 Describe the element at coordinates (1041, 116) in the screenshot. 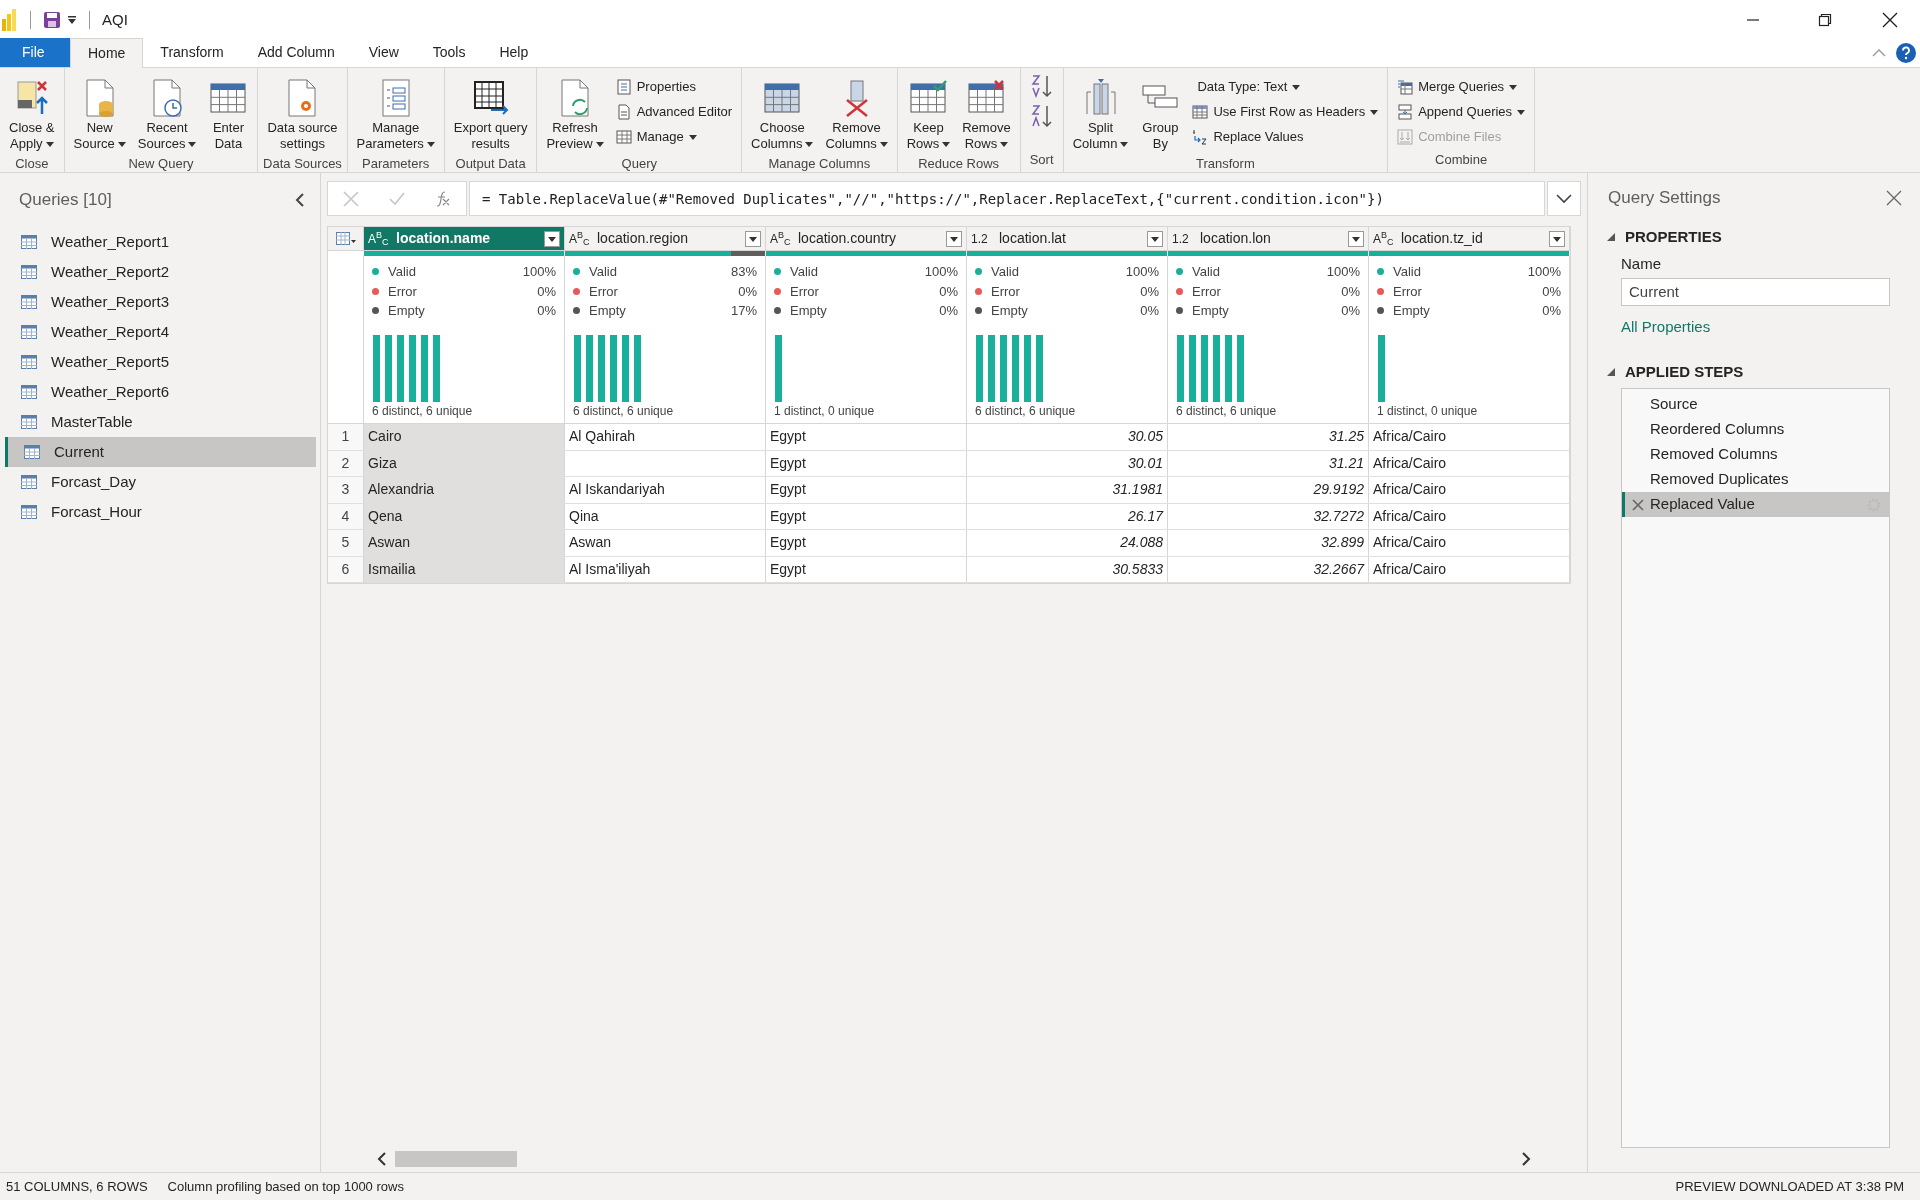

I see `sort-descending-icon` at that location.